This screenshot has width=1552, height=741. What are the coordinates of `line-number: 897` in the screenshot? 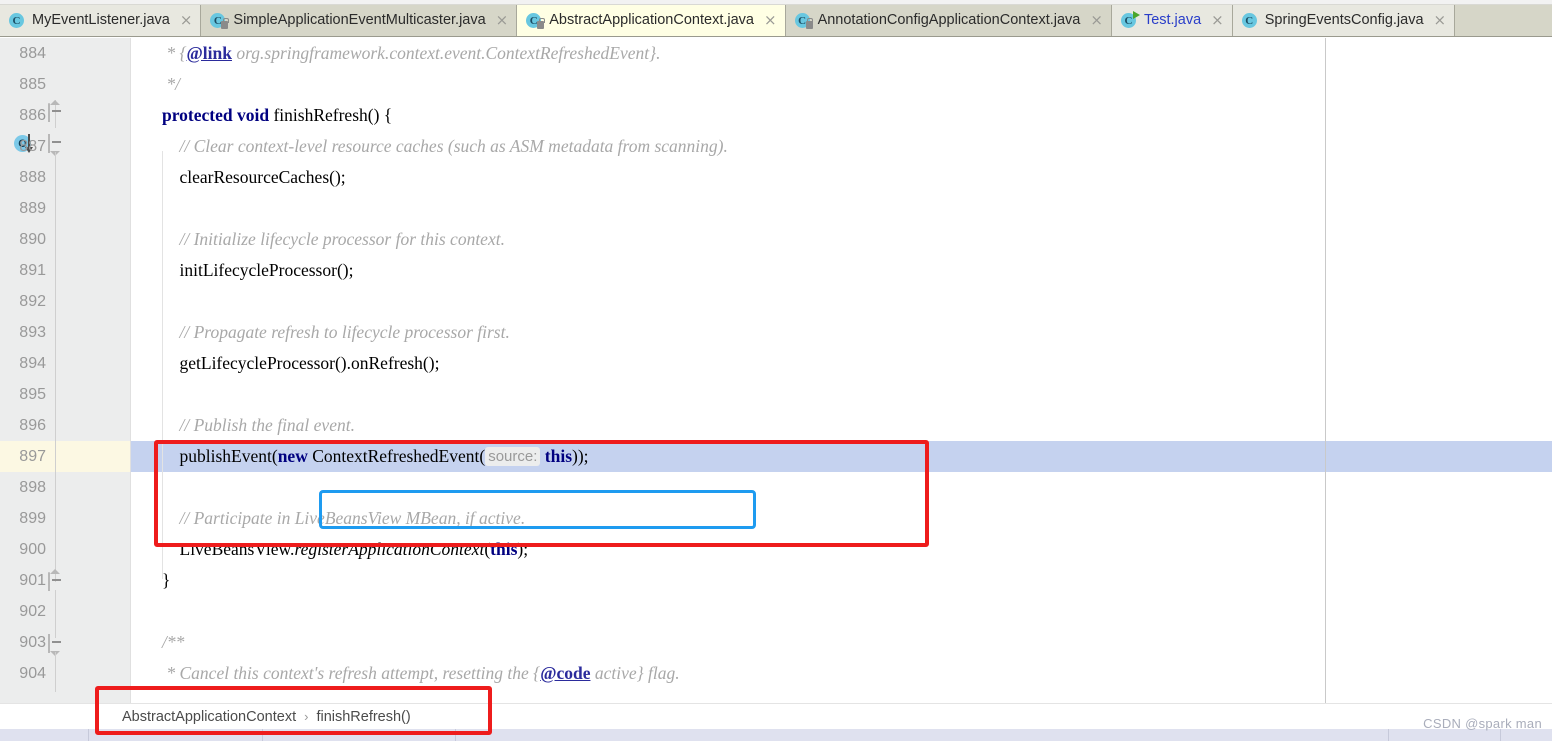 It's located at (32, 456).